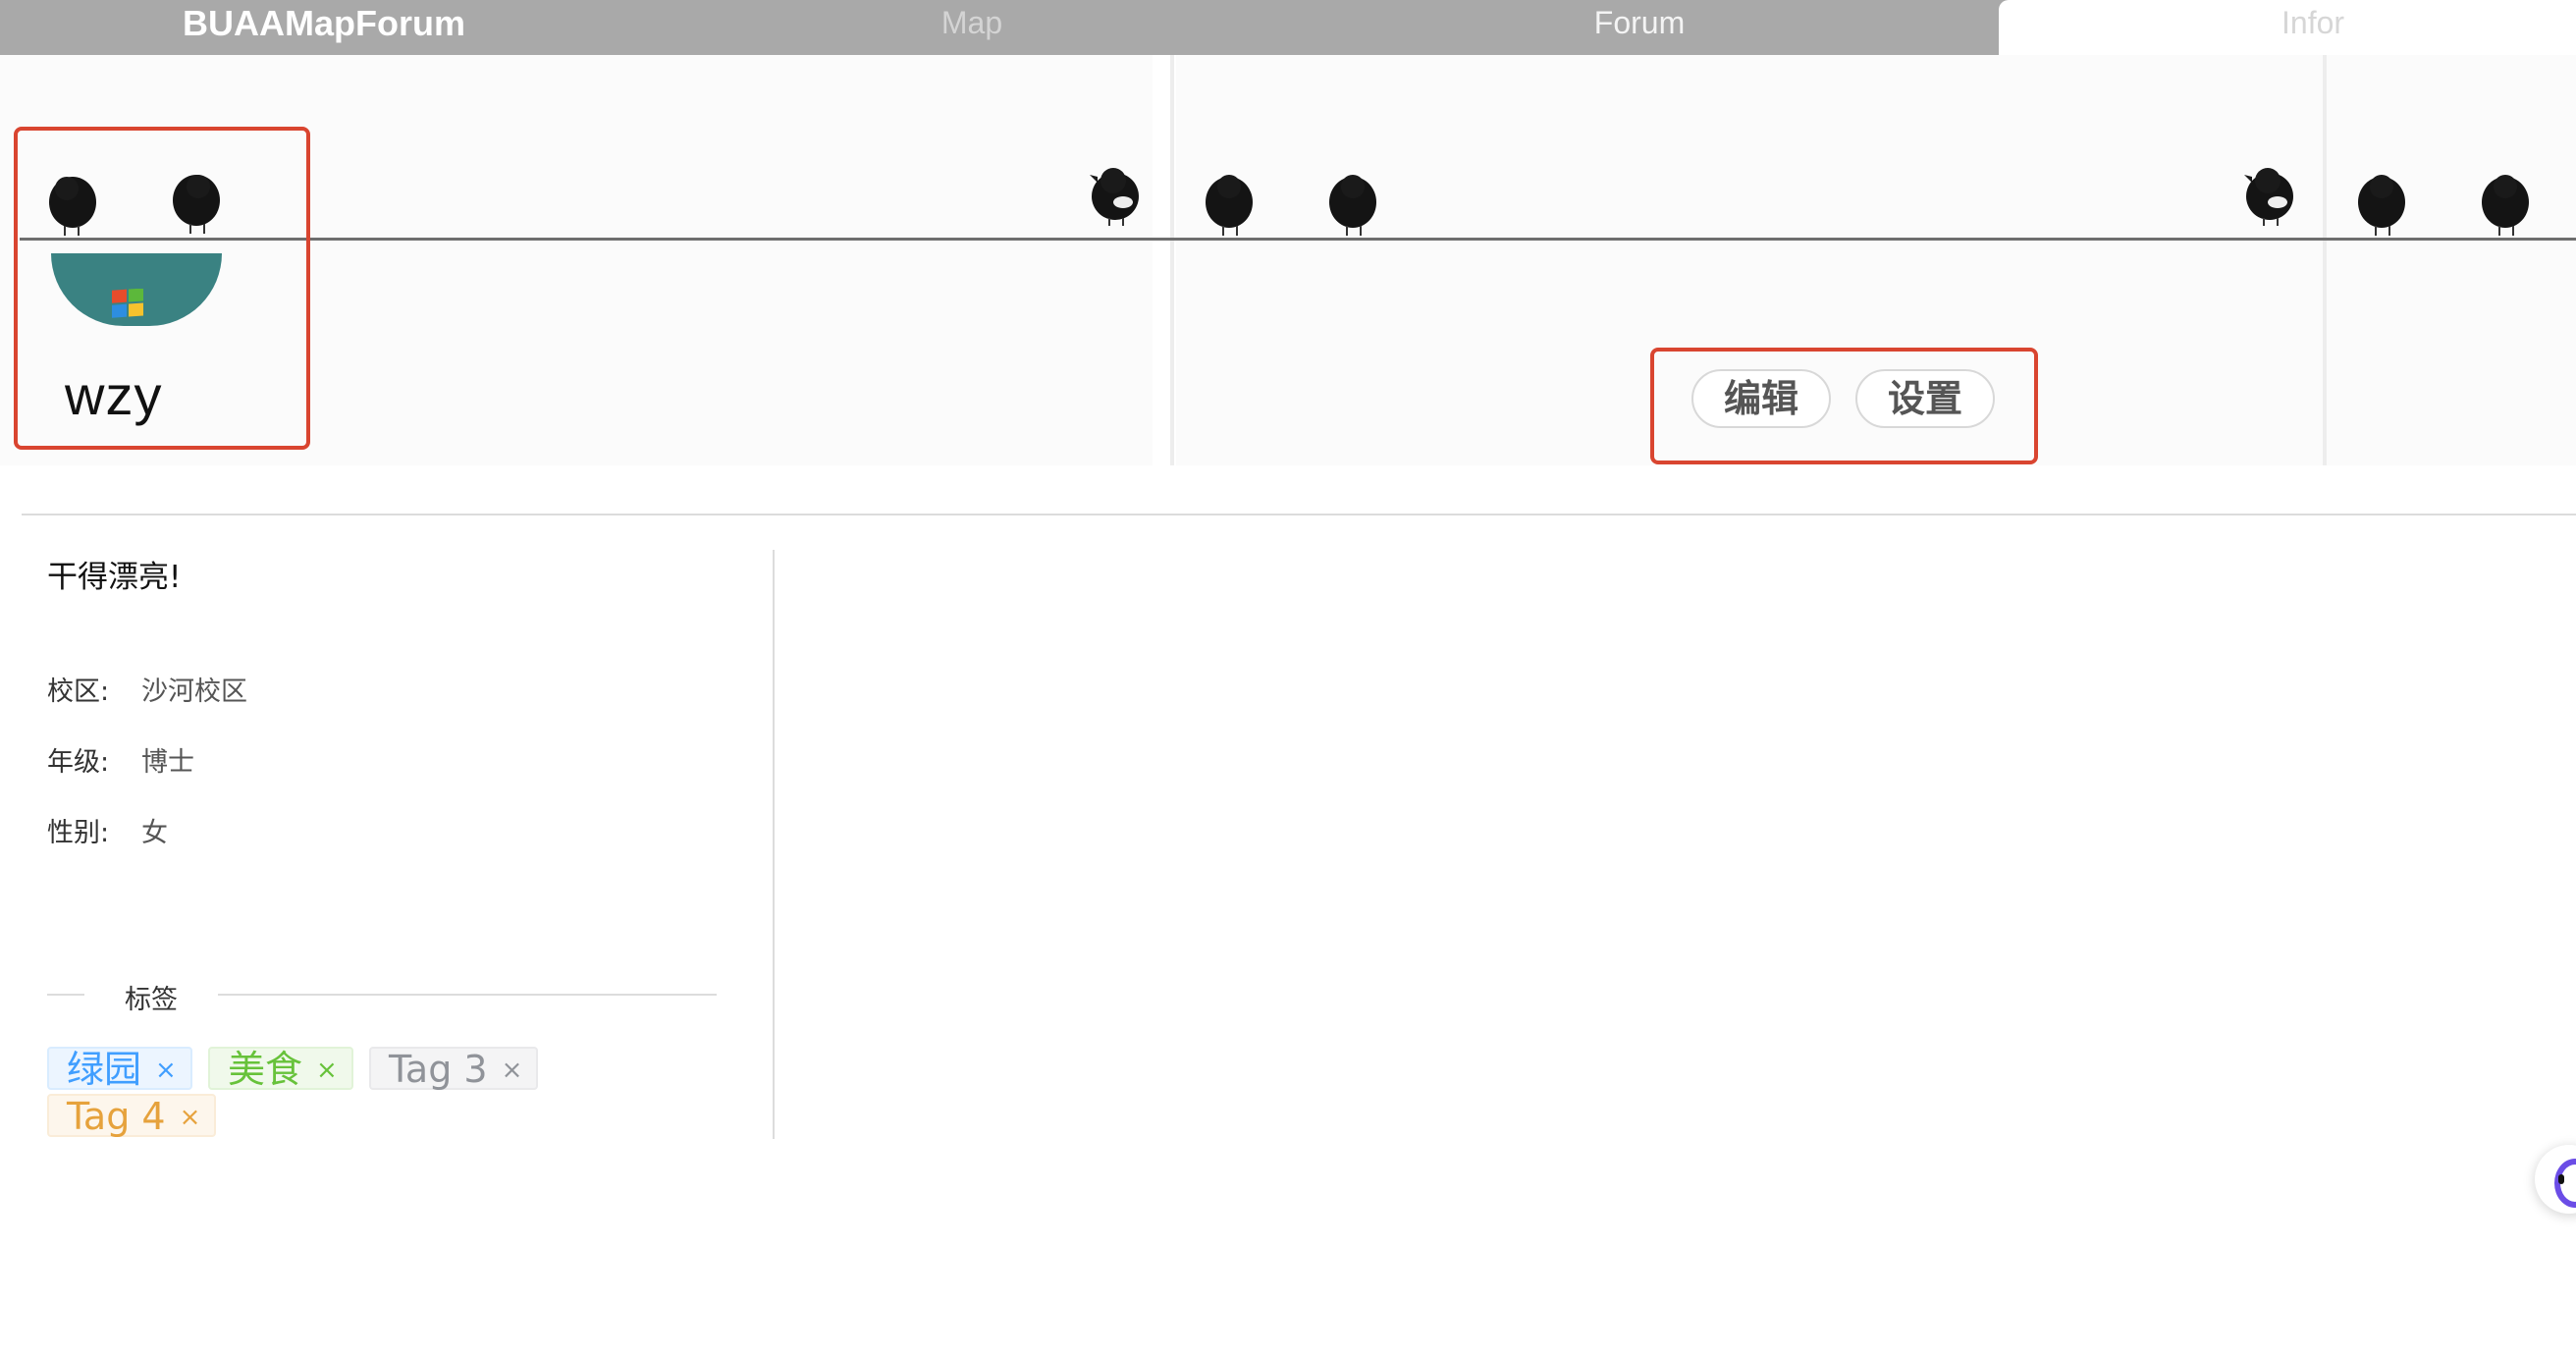 Image resolution: width=2576 pixels, height=1355 pixels. Describe the element at coordinates (116, 1116) in the screenshot. I see `tag-label: Tag 4` at that location.